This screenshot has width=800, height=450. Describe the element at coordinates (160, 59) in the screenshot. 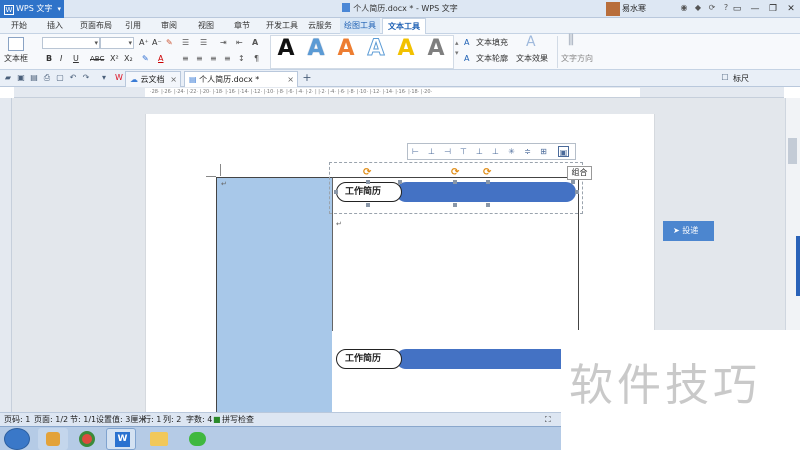

I see `font-color-icon: A` at that location.